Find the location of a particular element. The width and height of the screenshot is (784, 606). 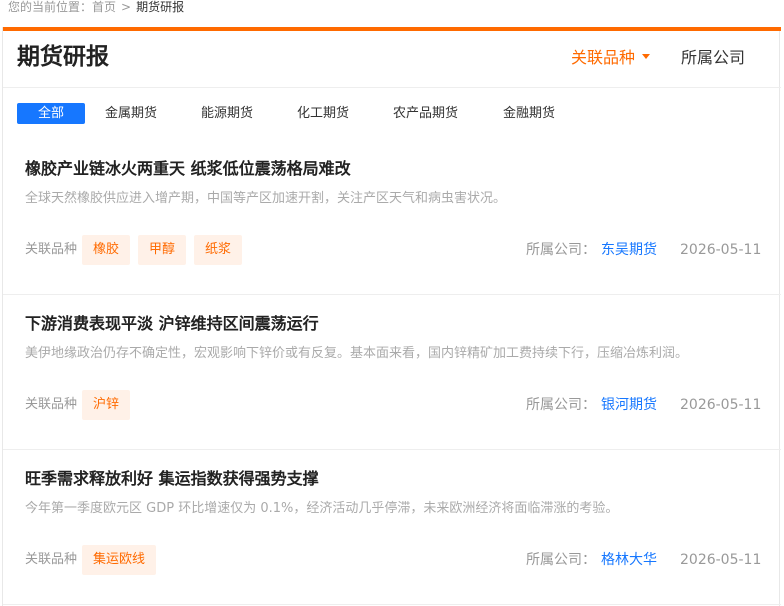

tag-list: 沪锌 is located at coordinates (110, 405).